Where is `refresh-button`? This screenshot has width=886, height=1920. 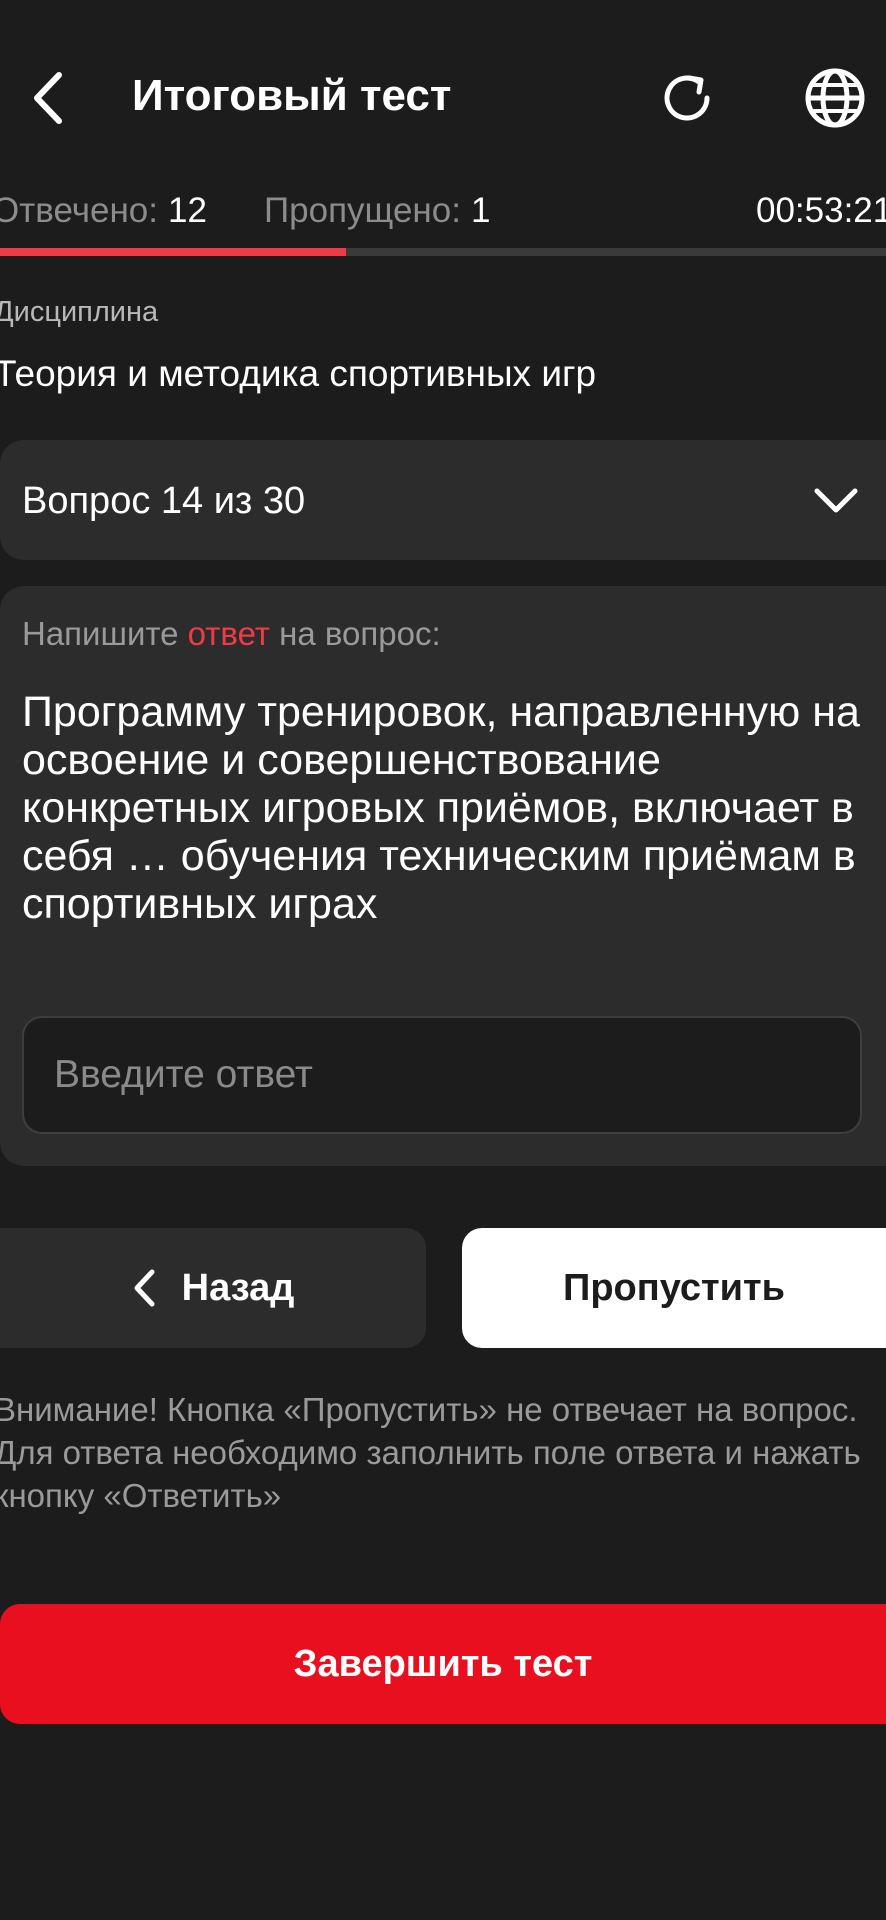 refresh-button is located at coordinates (687, 98).